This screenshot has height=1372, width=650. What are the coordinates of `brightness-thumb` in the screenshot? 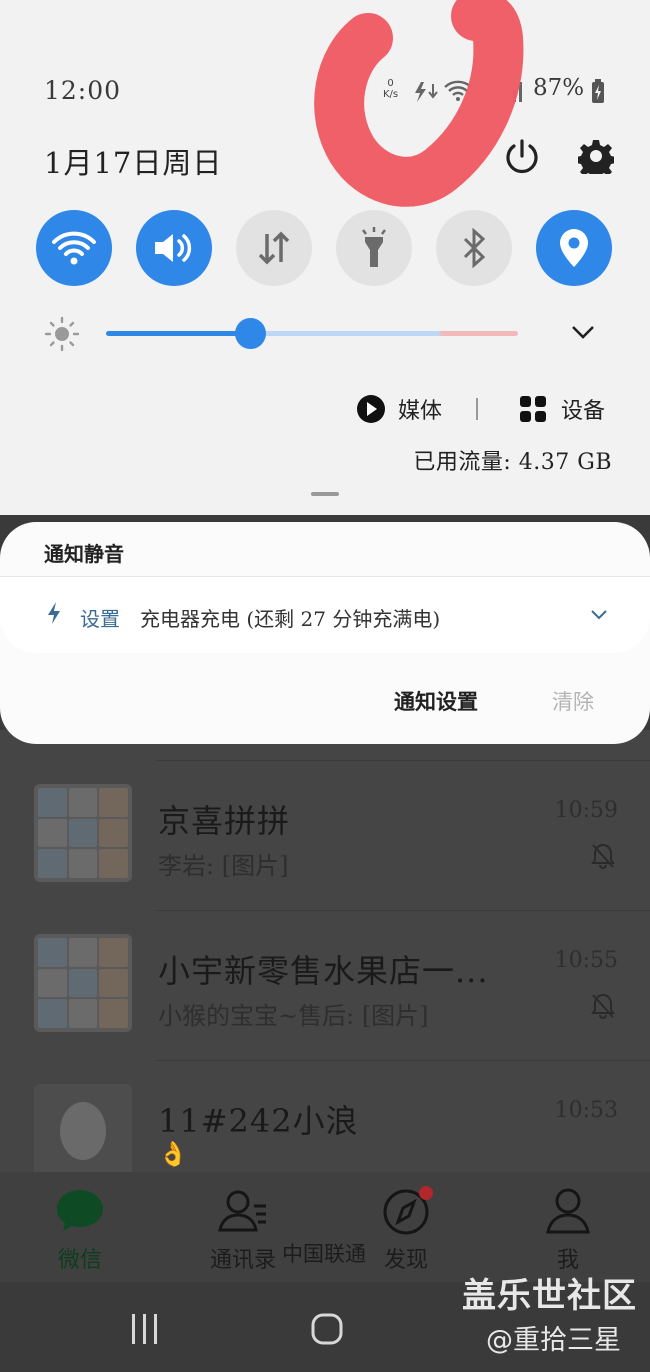 It's located at (250, 333).